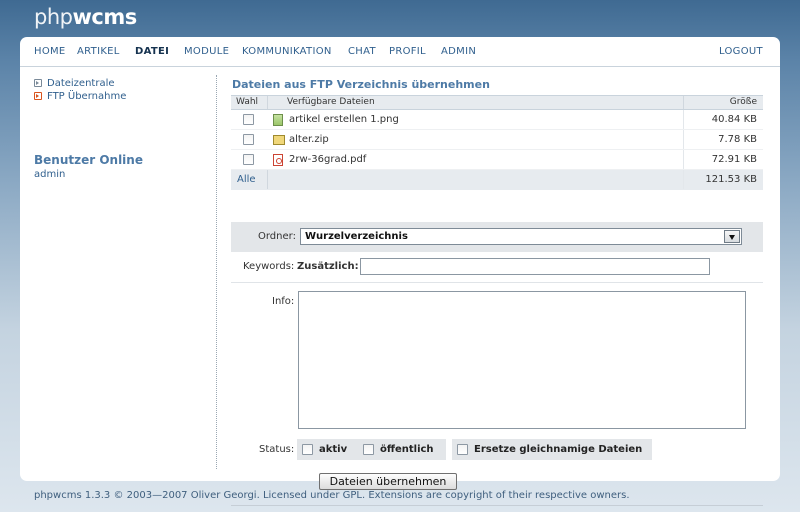  Describe the element at coordinates (269, 266) in the screenshot. I see `keywords-label: Keywords:` at that location.